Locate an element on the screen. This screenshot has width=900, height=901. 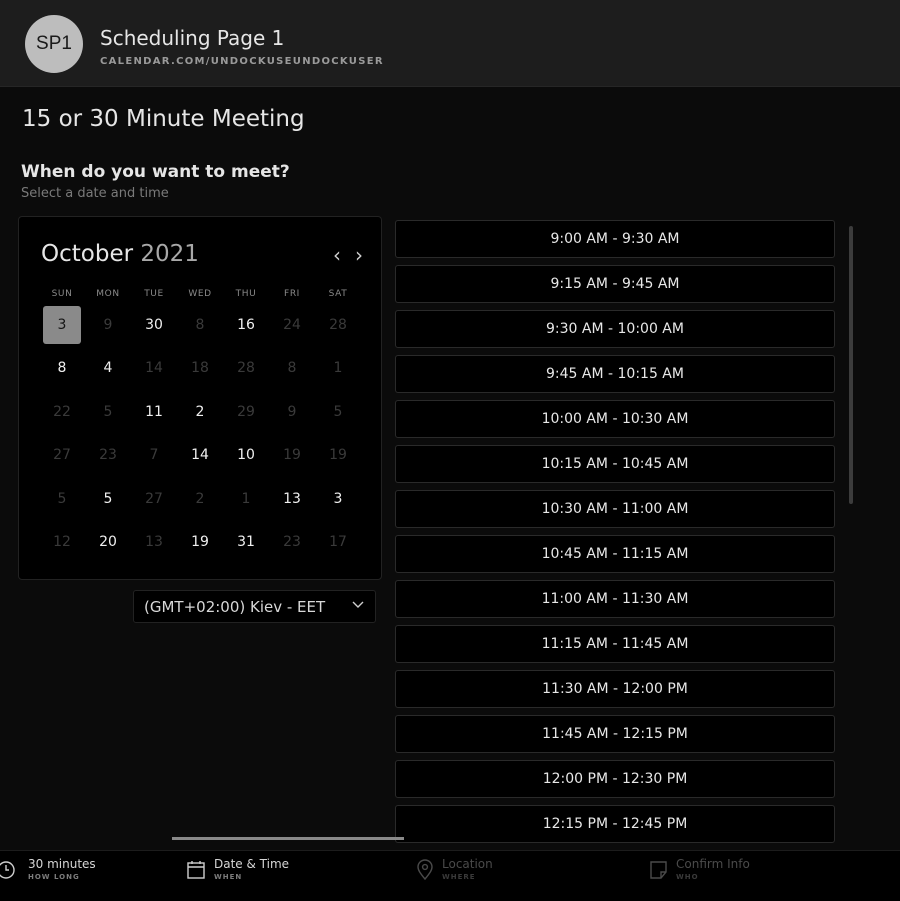
next-month-button: › is located at coordinates (359, 255).